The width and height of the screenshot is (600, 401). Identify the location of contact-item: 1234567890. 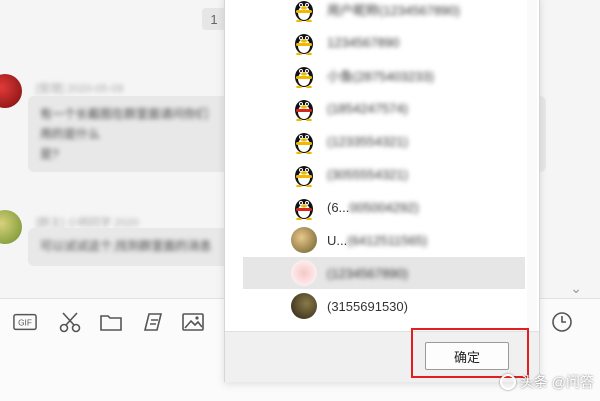
(384, 42).